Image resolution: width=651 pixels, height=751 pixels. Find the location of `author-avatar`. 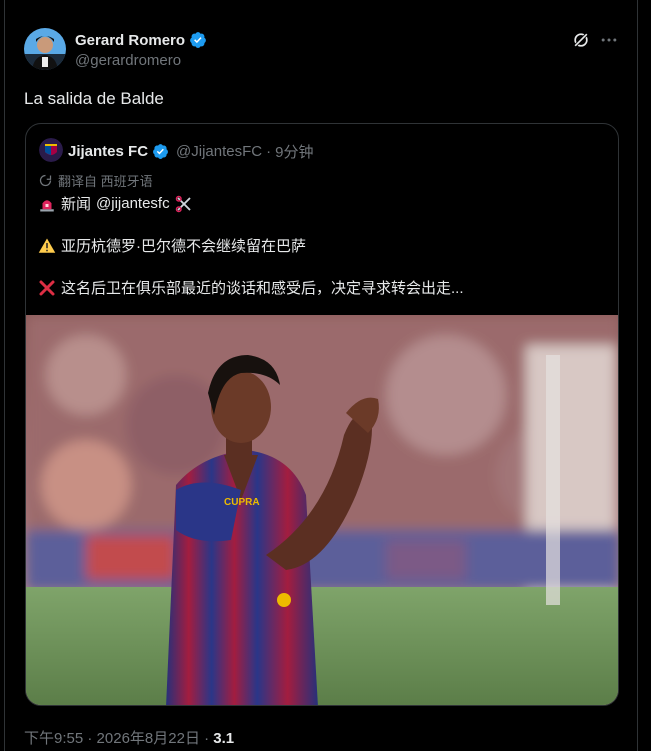

author-avatar is located at coordinates (45, 49).